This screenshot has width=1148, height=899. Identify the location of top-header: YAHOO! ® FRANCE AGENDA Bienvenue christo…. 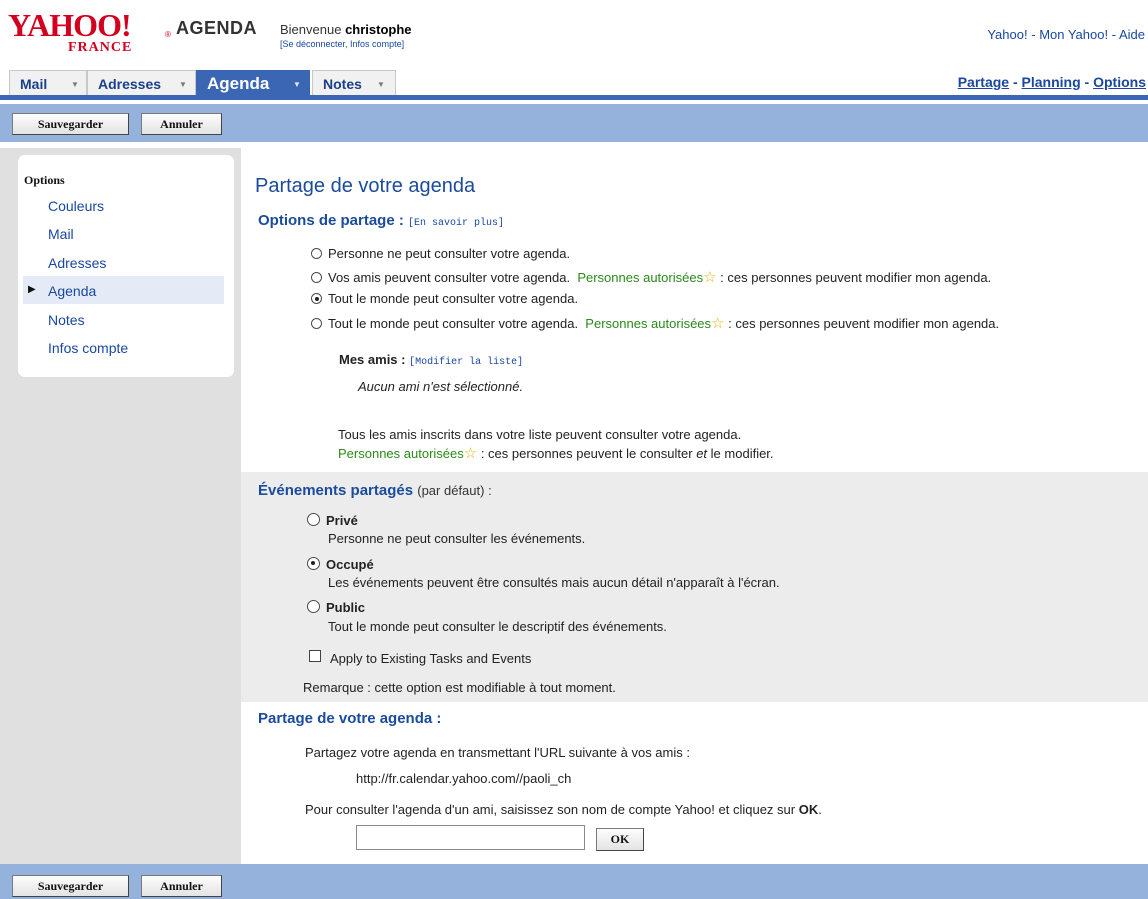
(574, 34).